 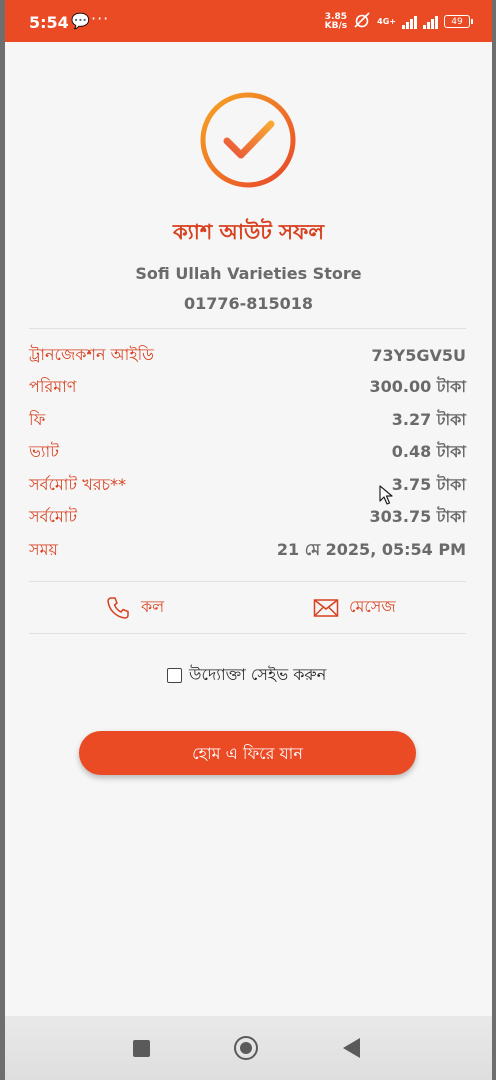 I want to click on back-button, so click(x=351, y=1048).